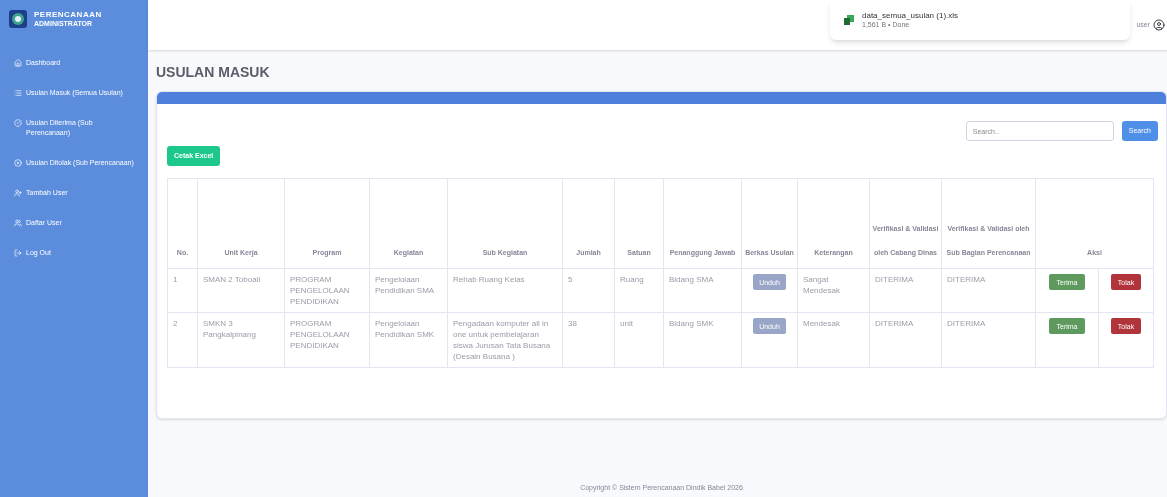  I want to click on table-cell: Bidang SMK, so click(691, 324).